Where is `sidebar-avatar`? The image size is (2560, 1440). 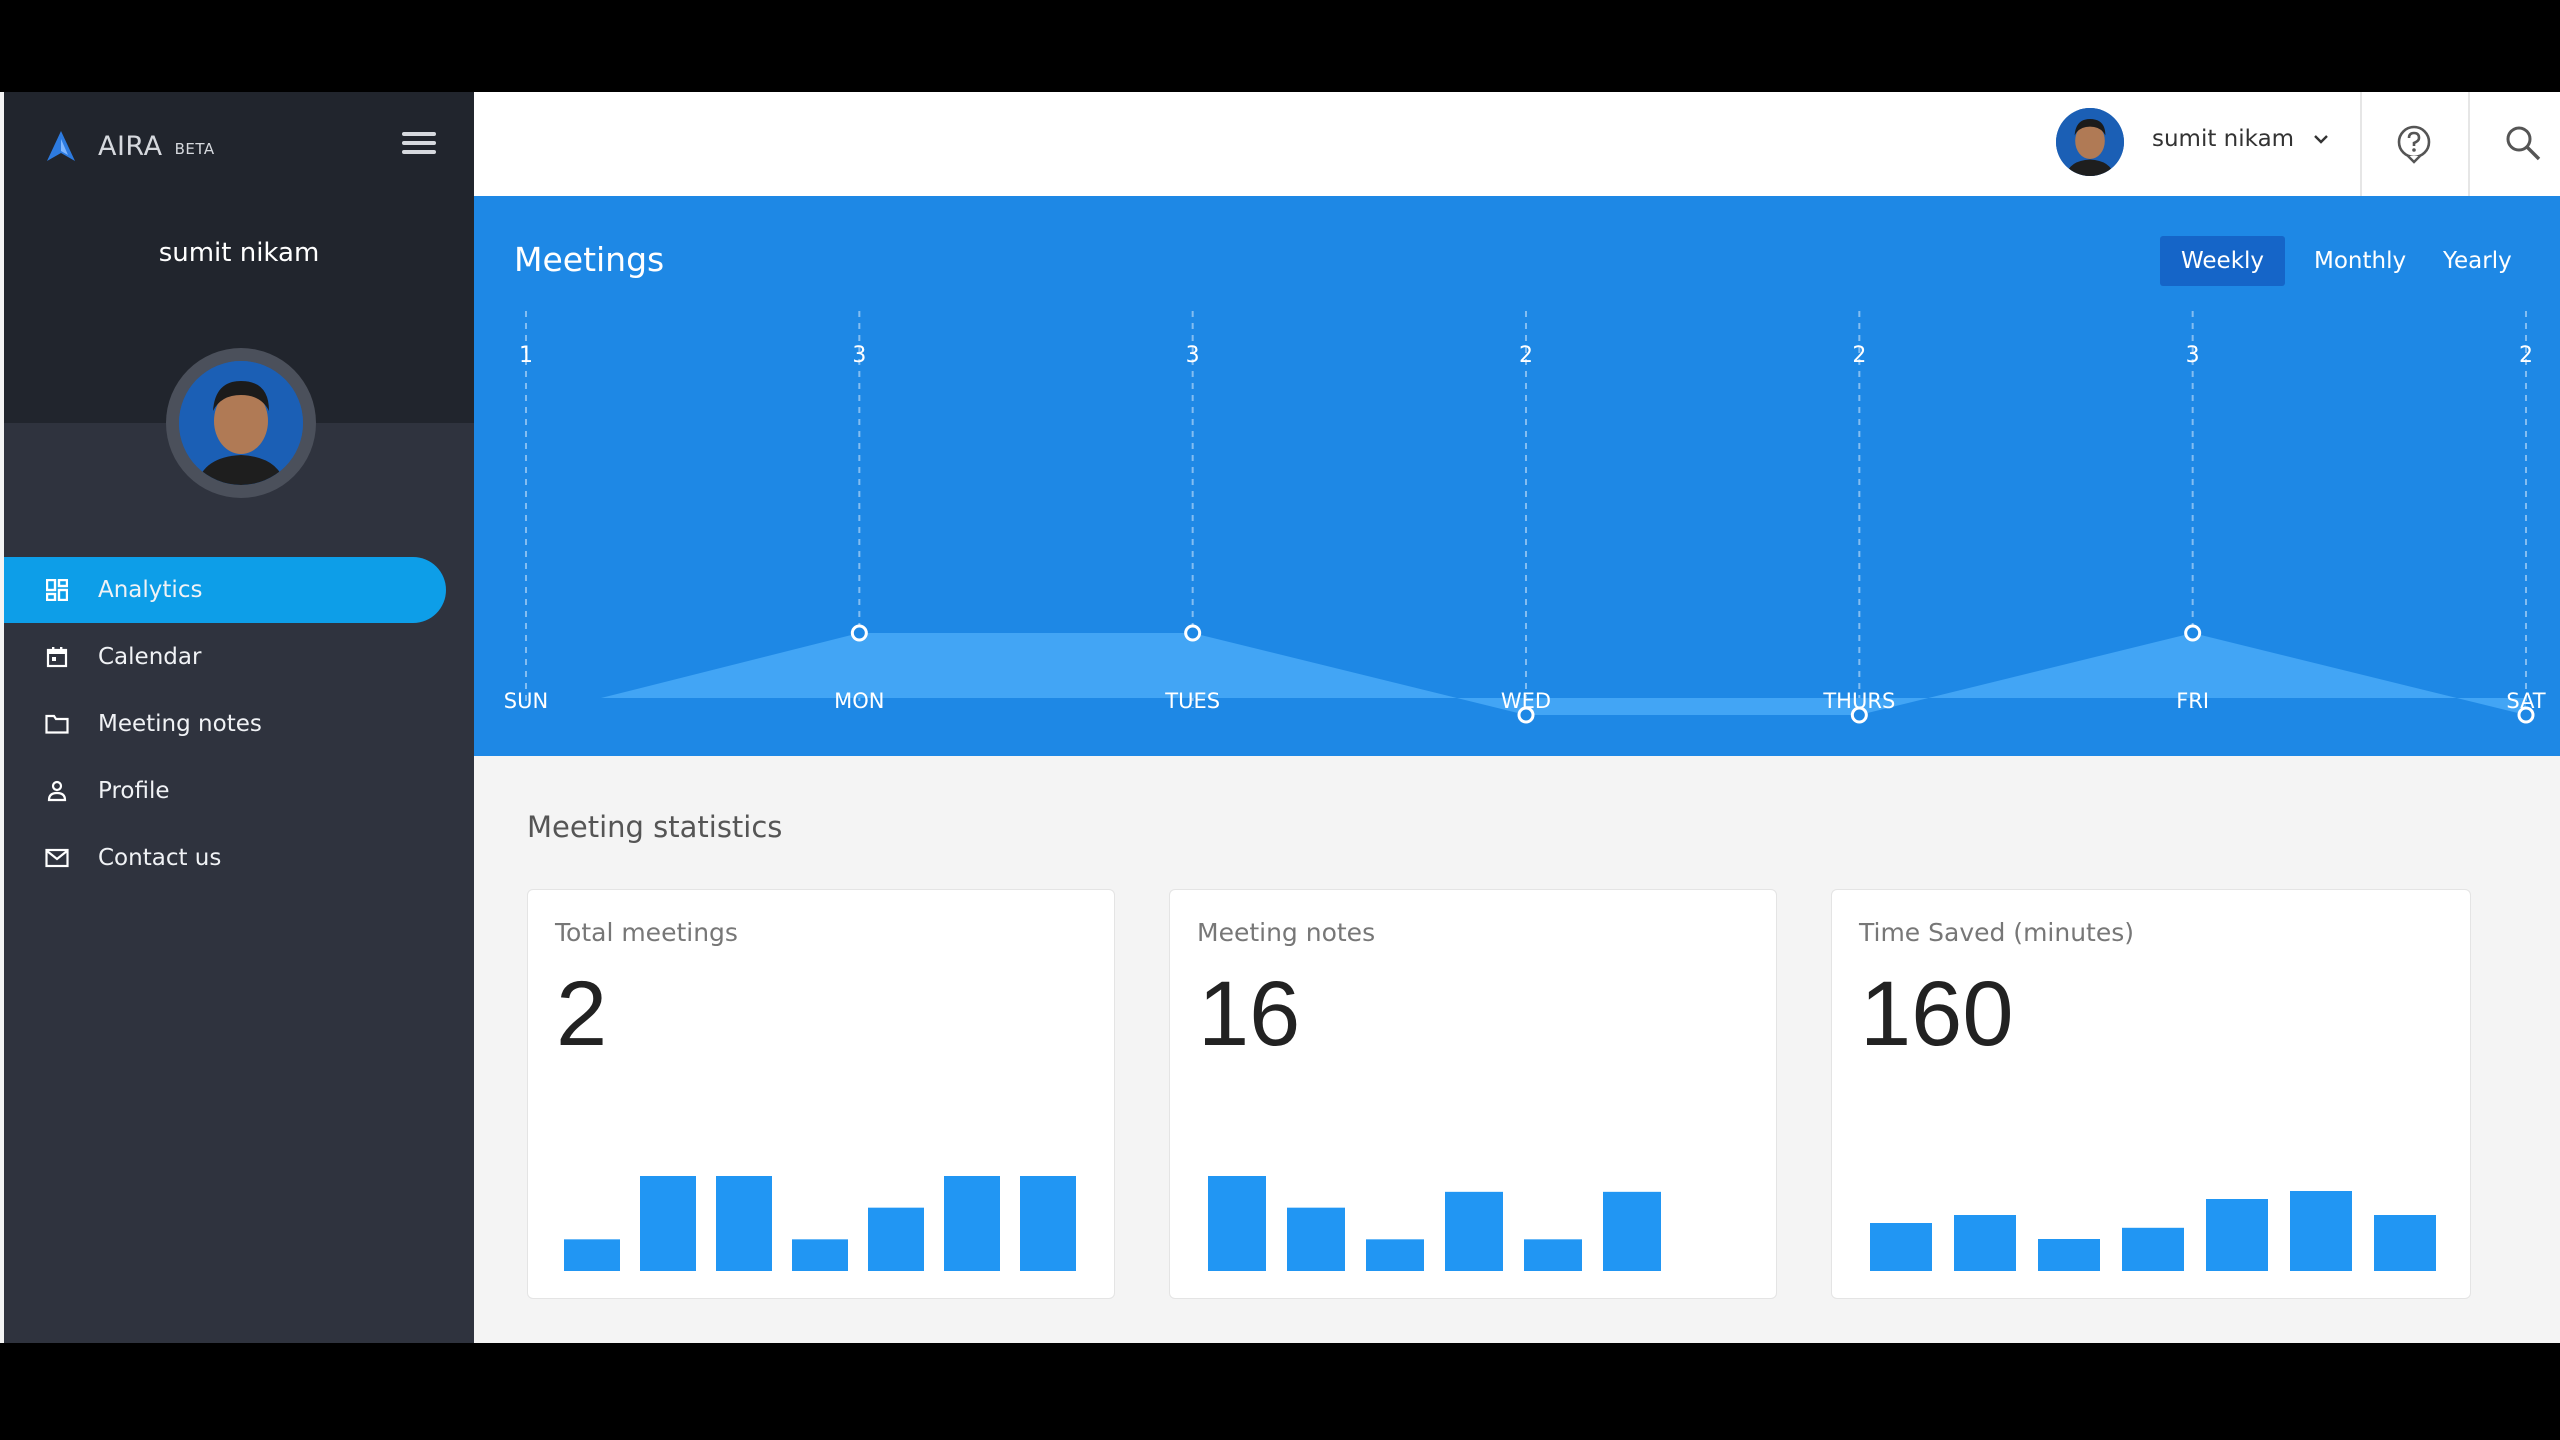
sidebar-avatar is located at coordinates (241, 423).